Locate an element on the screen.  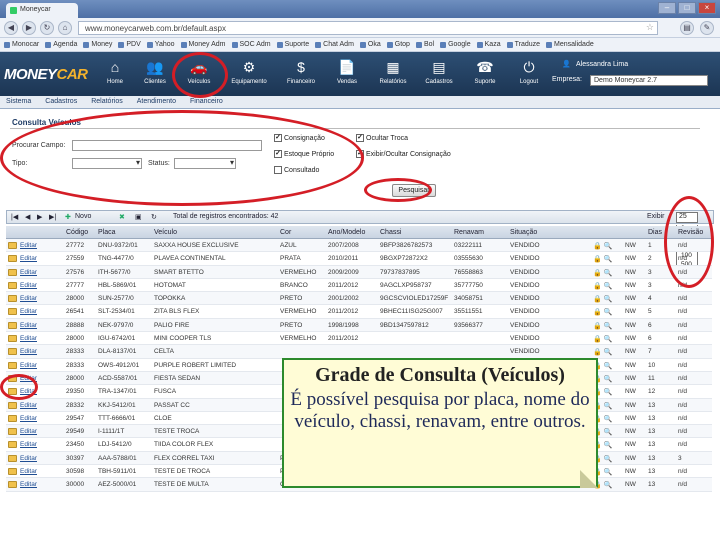
module-logout-button: ⏻ Logout is located at coordinates (529, 75).